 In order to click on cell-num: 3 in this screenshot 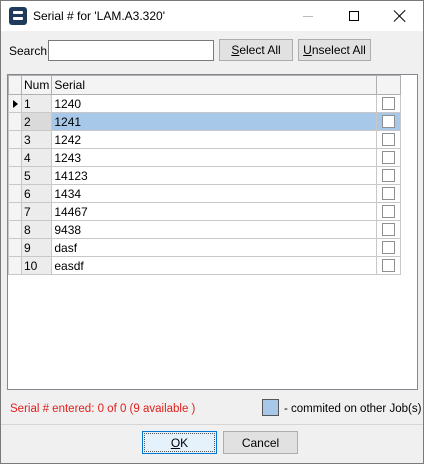, I will do `click(36, 139)`.